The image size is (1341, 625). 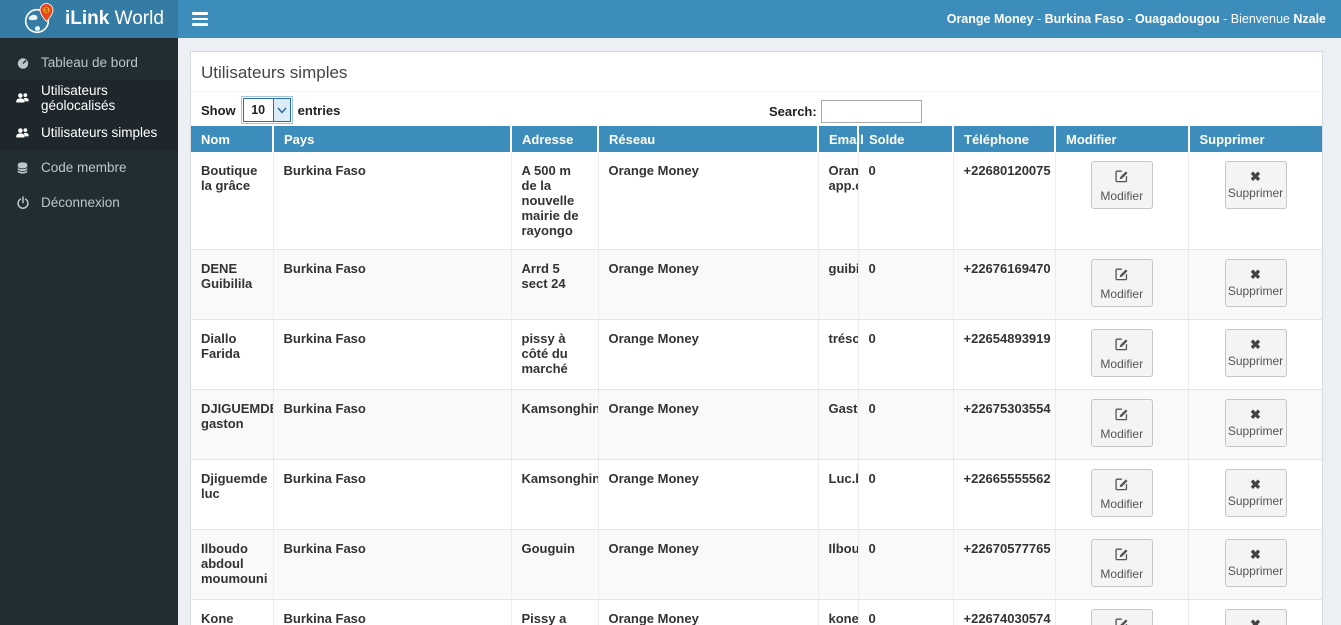 What do you see at coordinates (1003, 424) in the screenshot?
I see `cell-telephone: +22675303554` at bounding box center [1003, 424].